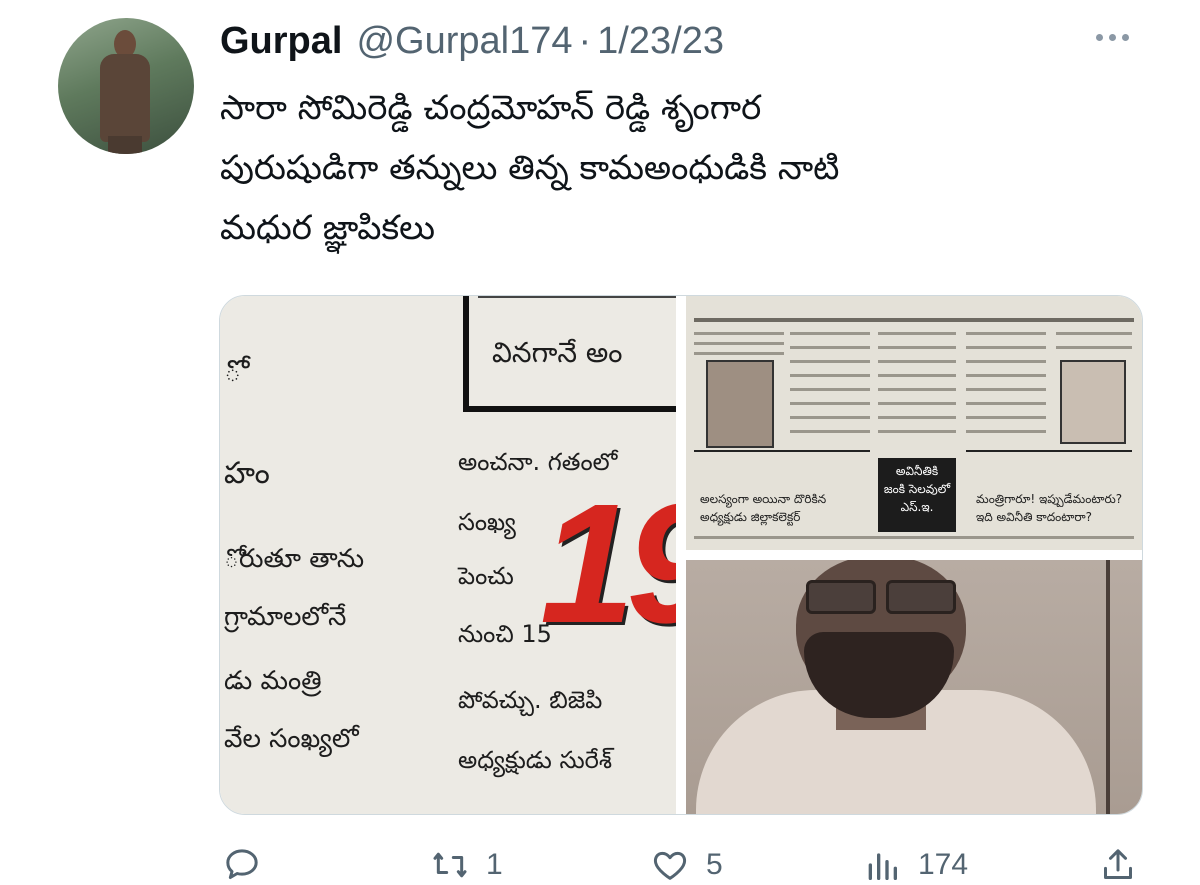 Image resolution: width=1200 pixels, height=885 pixels. What do you see at coordinates (125, 98) in the screenshot?
I see `avatar-person-body` at bounding box center [125, 98].